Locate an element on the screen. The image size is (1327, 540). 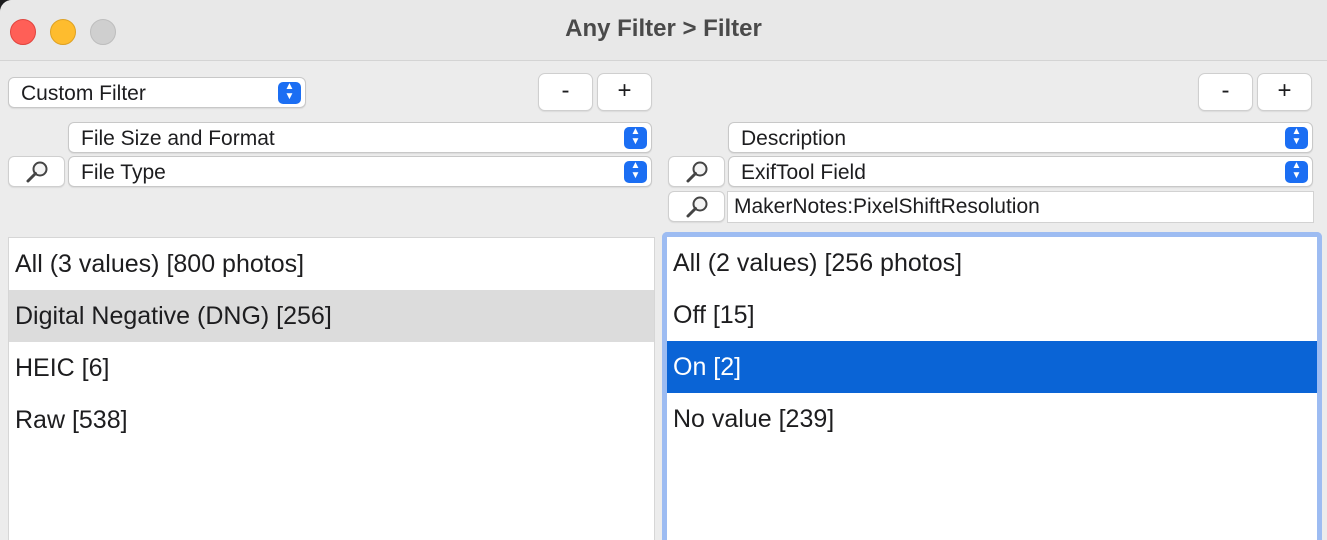
list-item: No value [239] is located at coordinates (992, 419).